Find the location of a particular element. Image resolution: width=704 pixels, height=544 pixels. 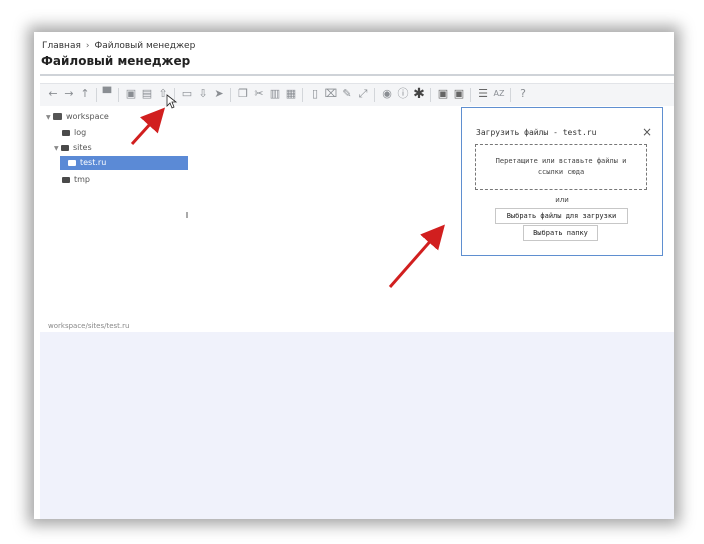

annotation-arrow-upload is located at coordinates (148, 126).